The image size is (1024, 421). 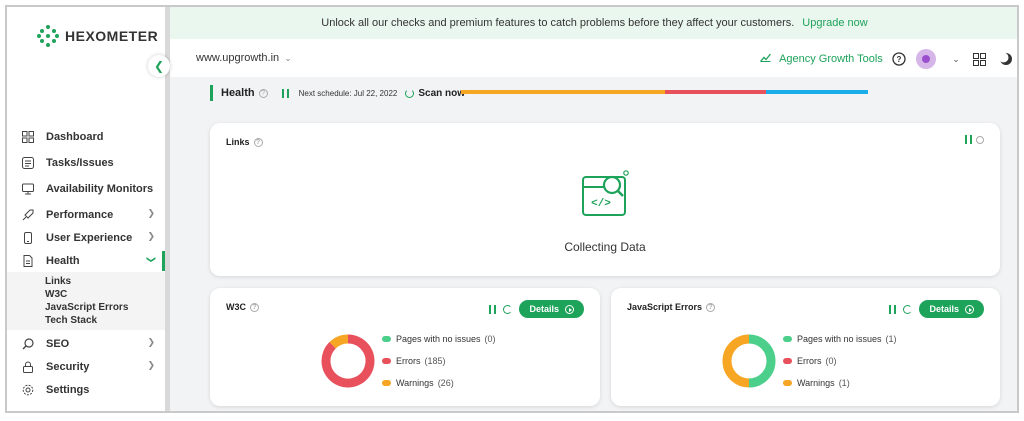 What do you see at coordinates (348, 361) in the screenshot?
I see `donut-slice-errors` at bounding box center [348, 361].